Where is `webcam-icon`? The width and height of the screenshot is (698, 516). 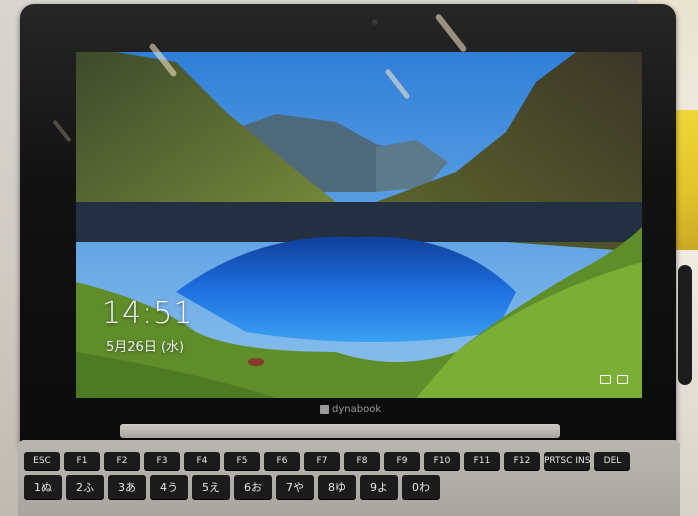
webcam-icon is located at coordinates (375, 22).